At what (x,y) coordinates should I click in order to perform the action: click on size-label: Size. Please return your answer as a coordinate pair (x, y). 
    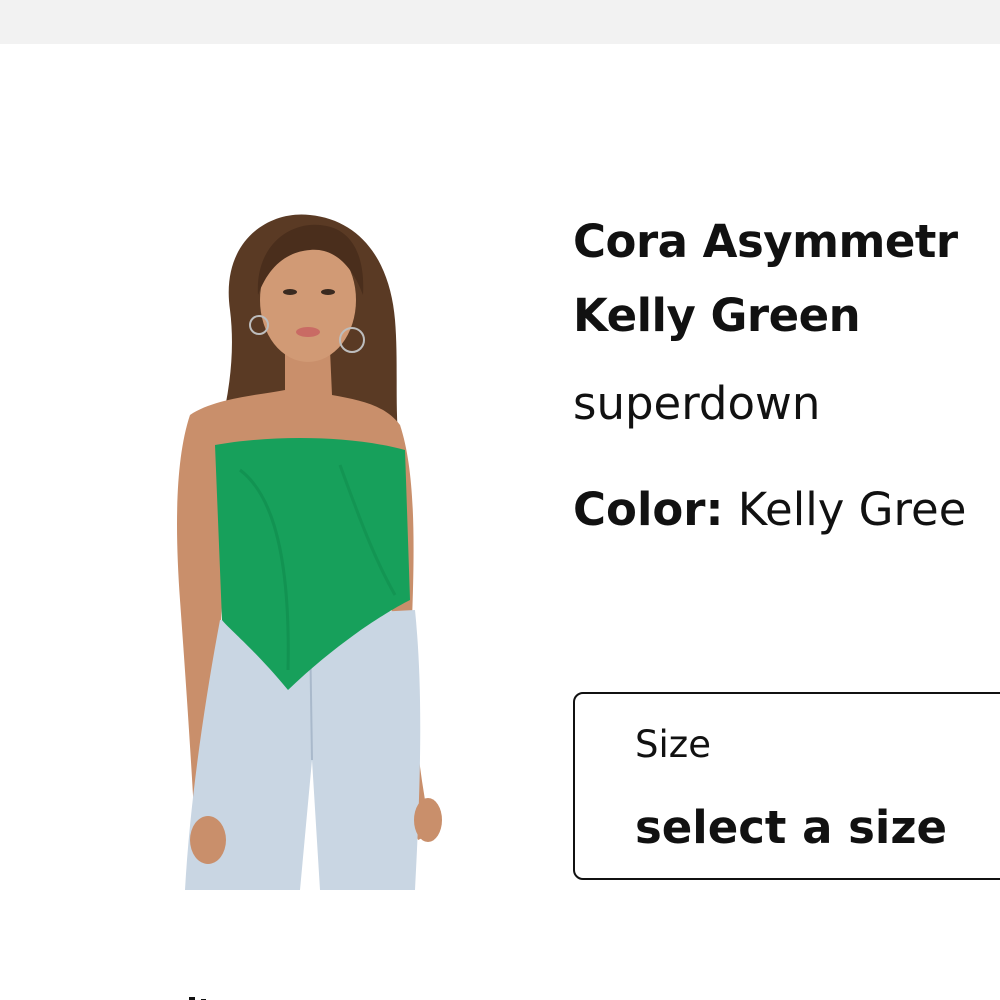
    Looking at the image, I should click on (673, 744).